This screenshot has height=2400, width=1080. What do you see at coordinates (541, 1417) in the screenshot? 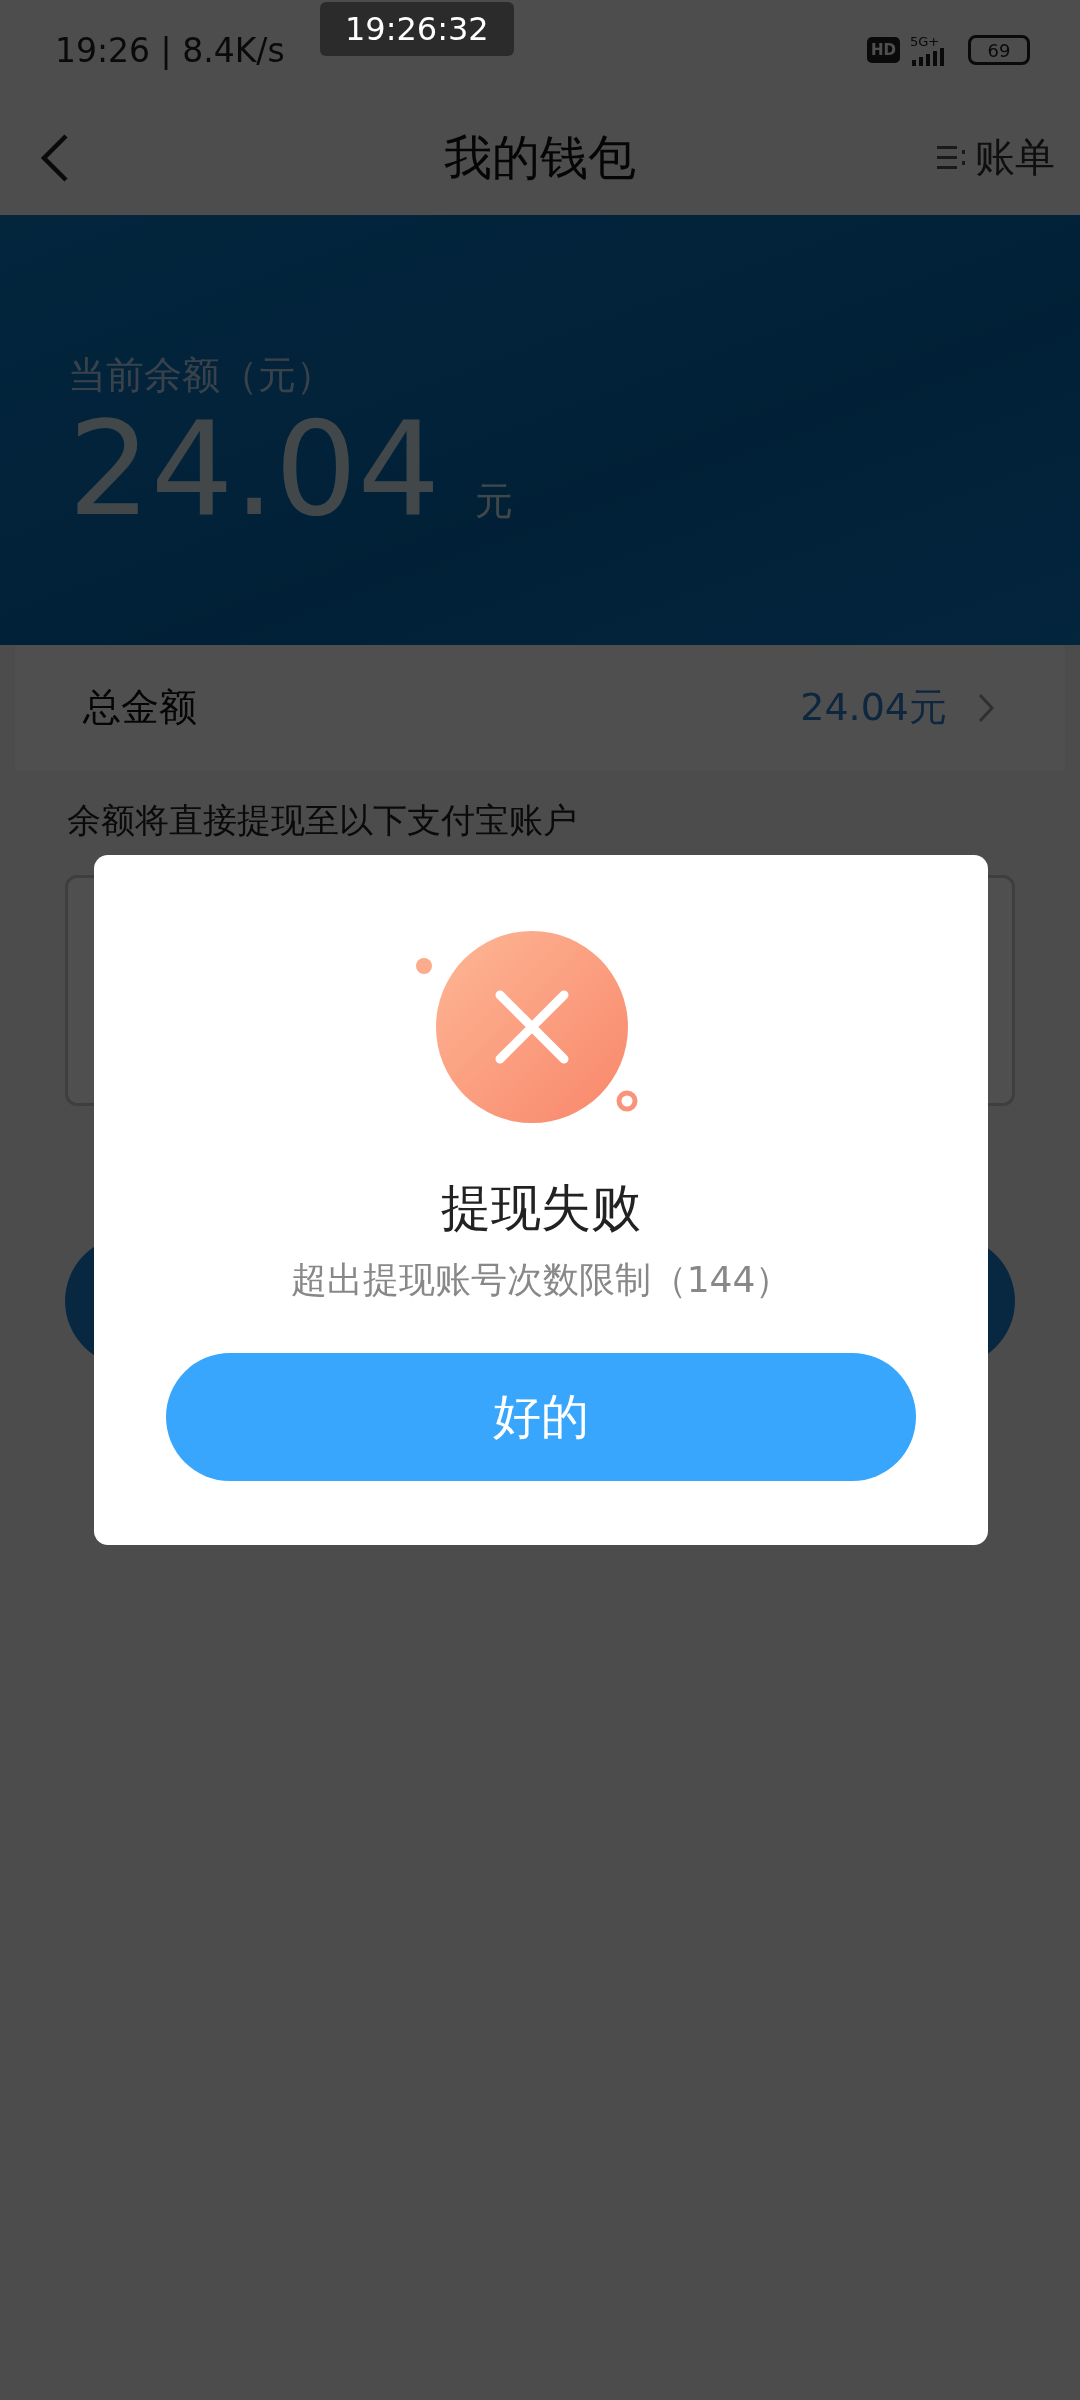
I see `ok-button: 好的` at bounding box center [541, 1417].